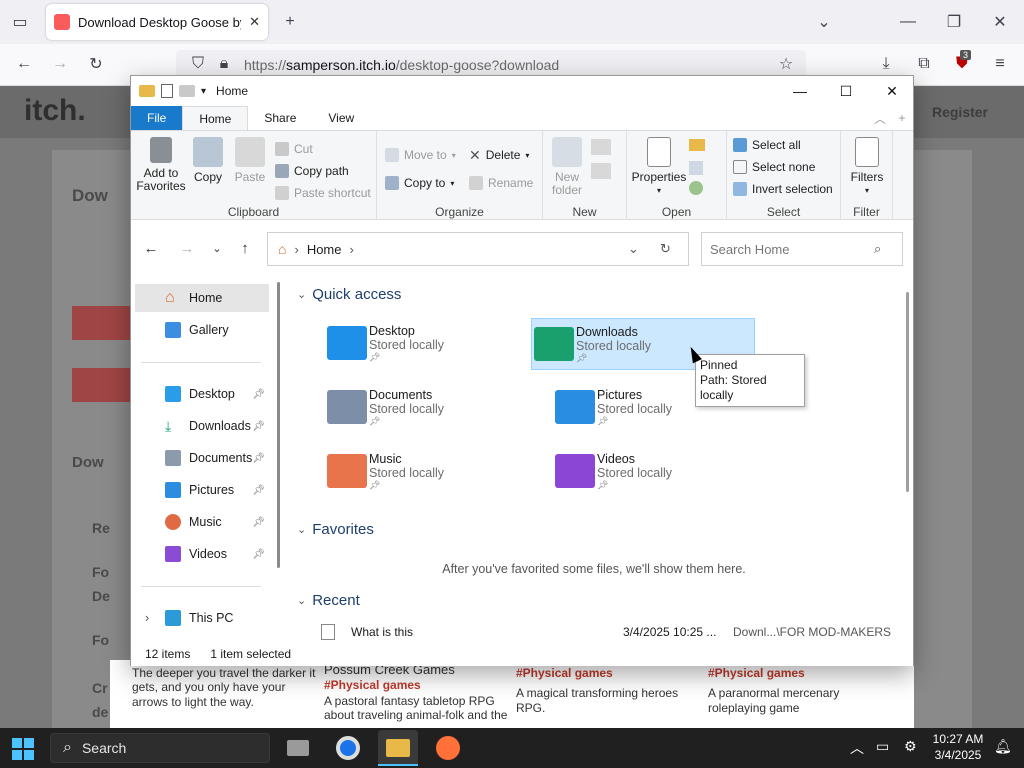 The height and width of the screenshot is (768, 1024). Describe the element at coordinates (245, 248) in the screenshot. I see `up-arrow-icon: ↑` at that location.